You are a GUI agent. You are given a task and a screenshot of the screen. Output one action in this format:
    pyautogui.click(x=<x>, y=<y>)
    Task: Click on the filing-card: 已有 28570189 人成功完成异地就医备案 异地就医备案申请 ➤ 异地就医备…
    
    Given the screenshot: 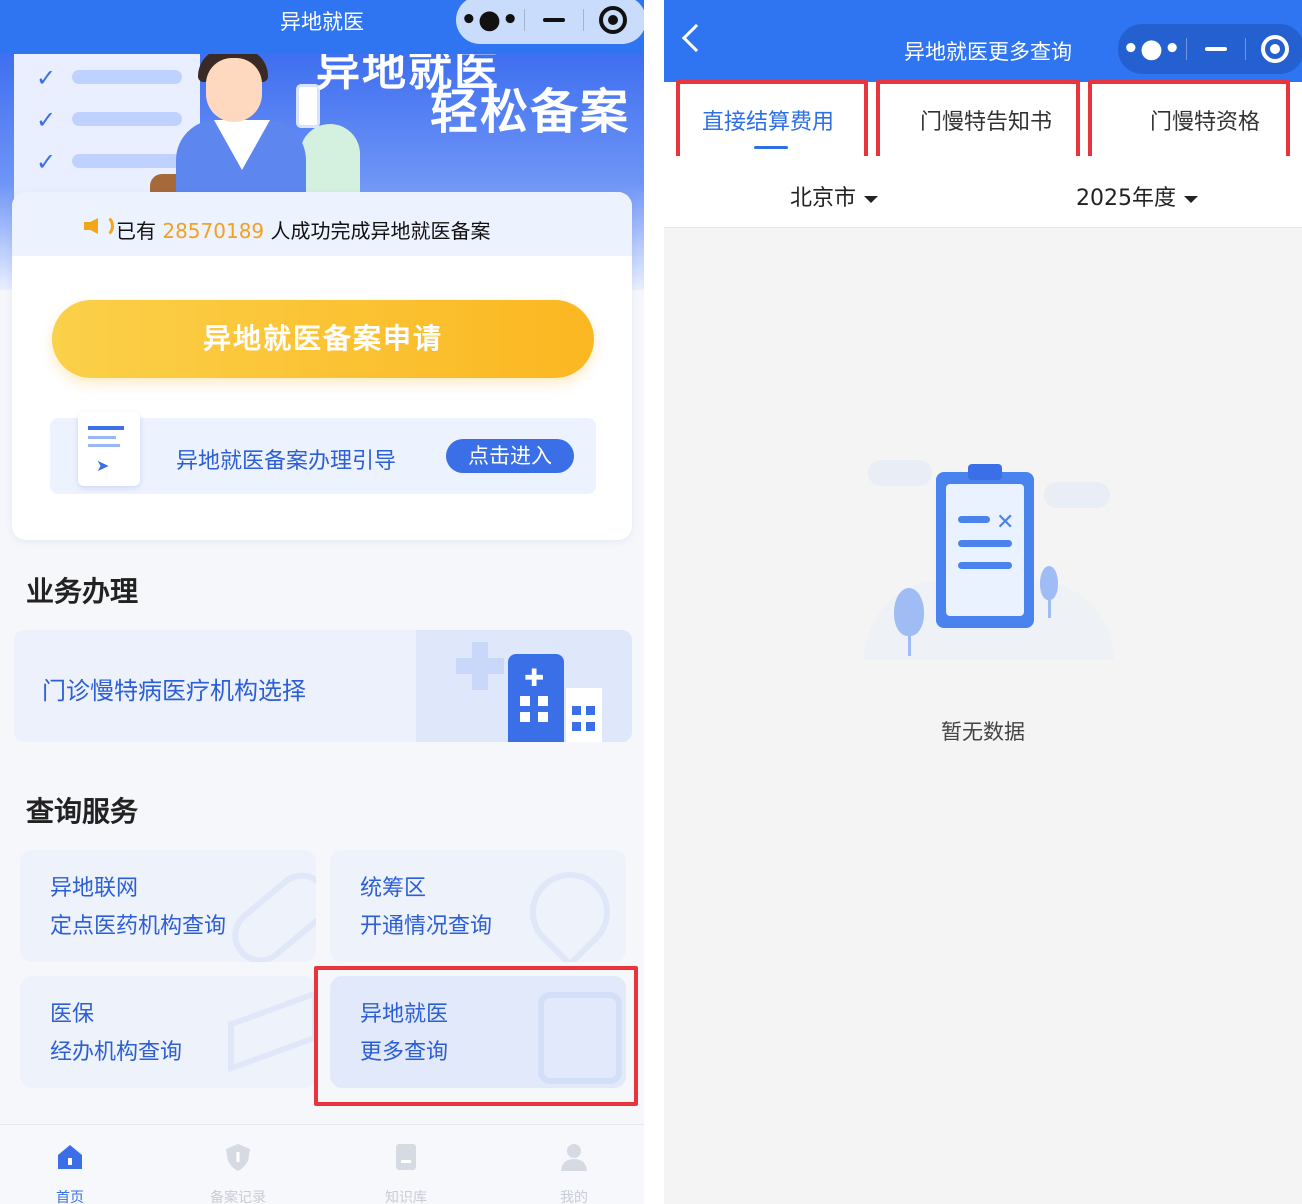 What is the action you would take?
    pyautogui.click(x=322, y=366)
    